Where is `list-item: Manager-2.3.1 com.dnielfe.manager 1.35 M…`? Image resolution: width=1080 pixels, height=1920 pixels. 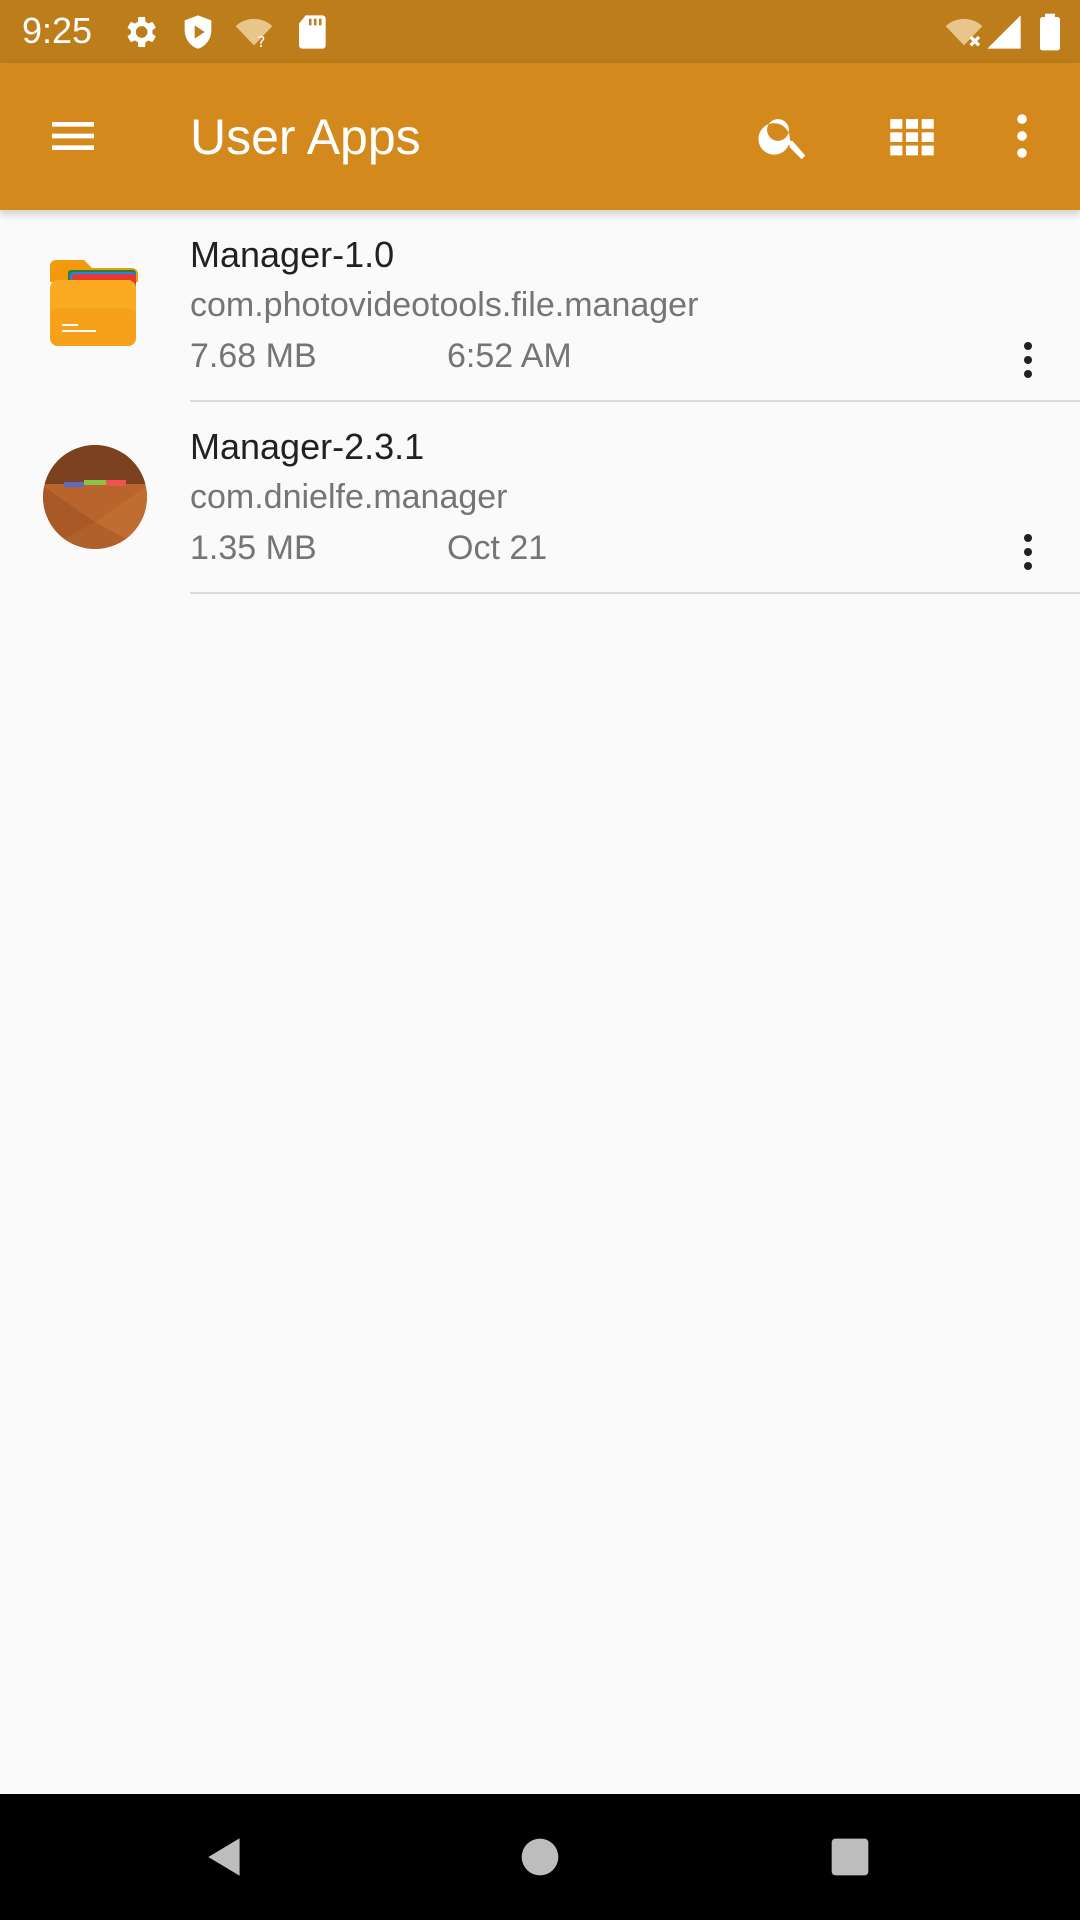 list-item: Manager-2.3.1 com.dnielfe.manager 1.35 M… is located at coordinates (540, 498).